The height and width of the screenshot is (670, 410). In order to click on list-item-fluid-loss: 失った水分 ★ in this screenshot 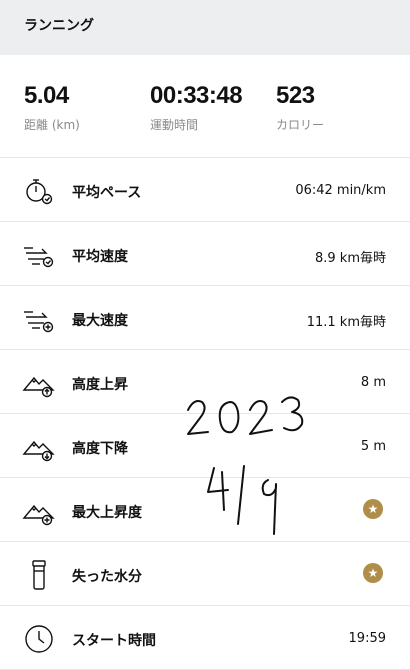, I will do `click(205, 574)`.